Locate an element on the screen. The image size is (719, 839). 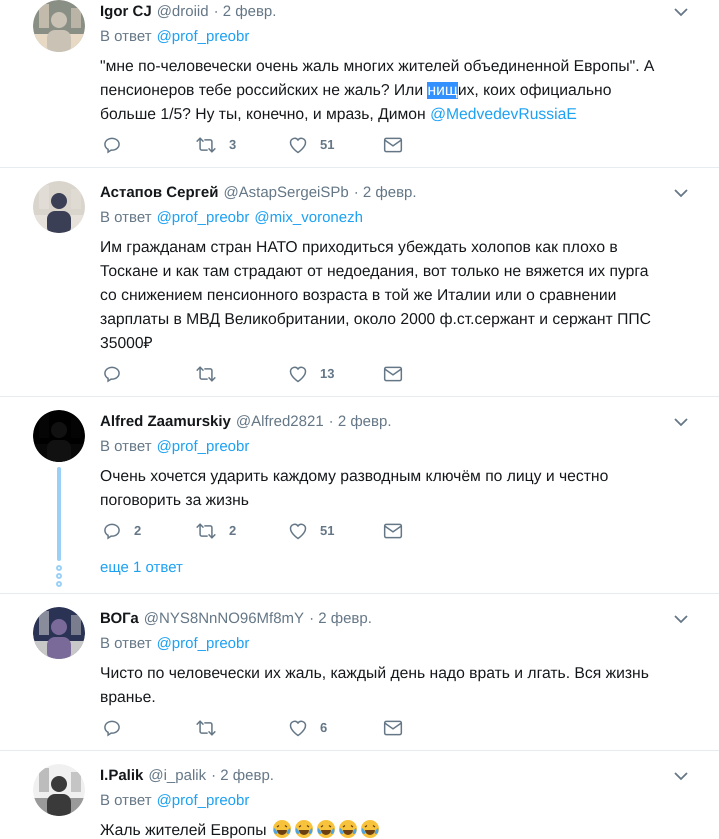
author-handle: @Alfred2821 is located at coordinates (280, 422).